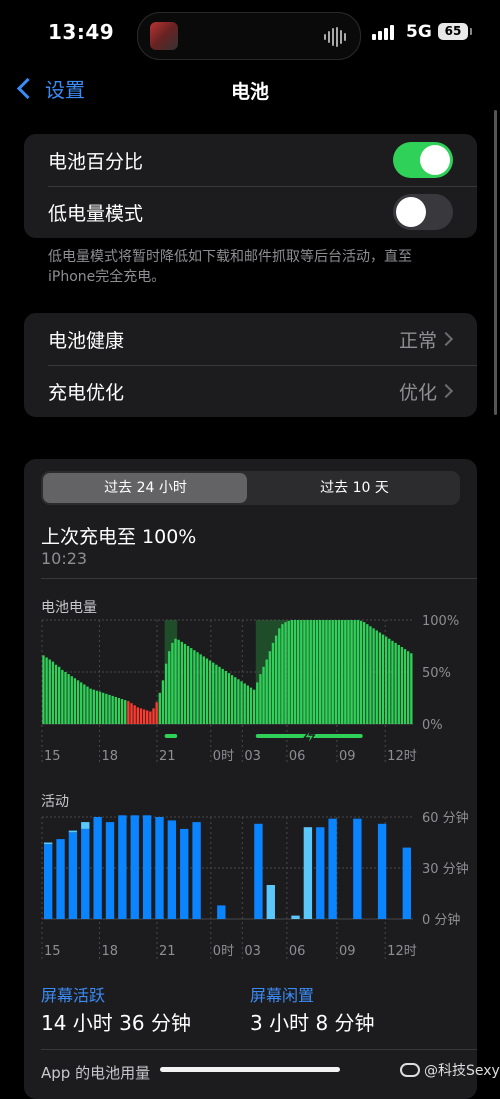 The height and width of the screenshot is (1099, 500). What do you see at coordinates (250, 339) in the screenshot?
I see `battery-health-row: 电池健康 正常` at bounding box center [250, 339].